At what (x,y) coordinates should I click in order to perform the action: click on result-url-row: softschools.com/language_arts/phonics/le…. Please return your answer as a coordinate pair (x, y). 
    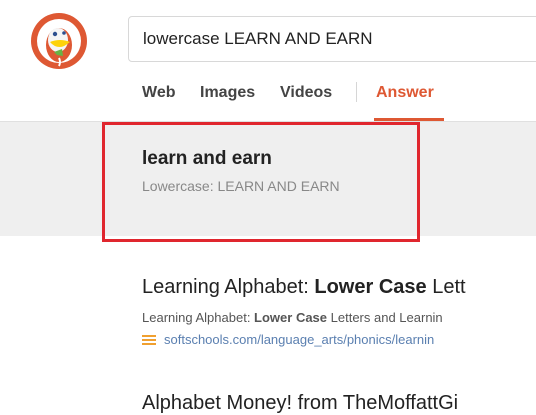
    Looking at the image, I should click on (339, 341).